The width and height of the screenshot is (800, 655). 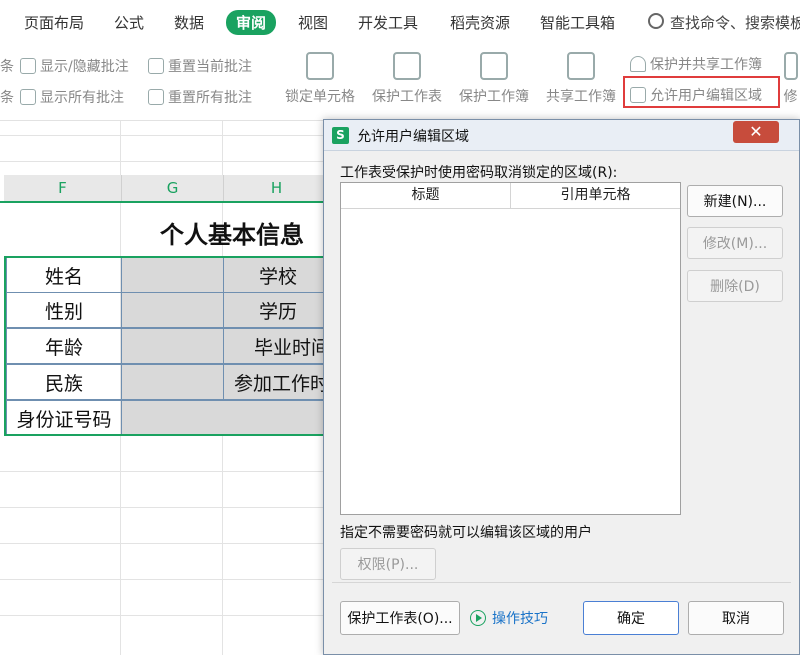 What do you see at coordinates (407, 66) in the screenshot?
I see `protect-sheet-icon` at bounding box center [407, 66].